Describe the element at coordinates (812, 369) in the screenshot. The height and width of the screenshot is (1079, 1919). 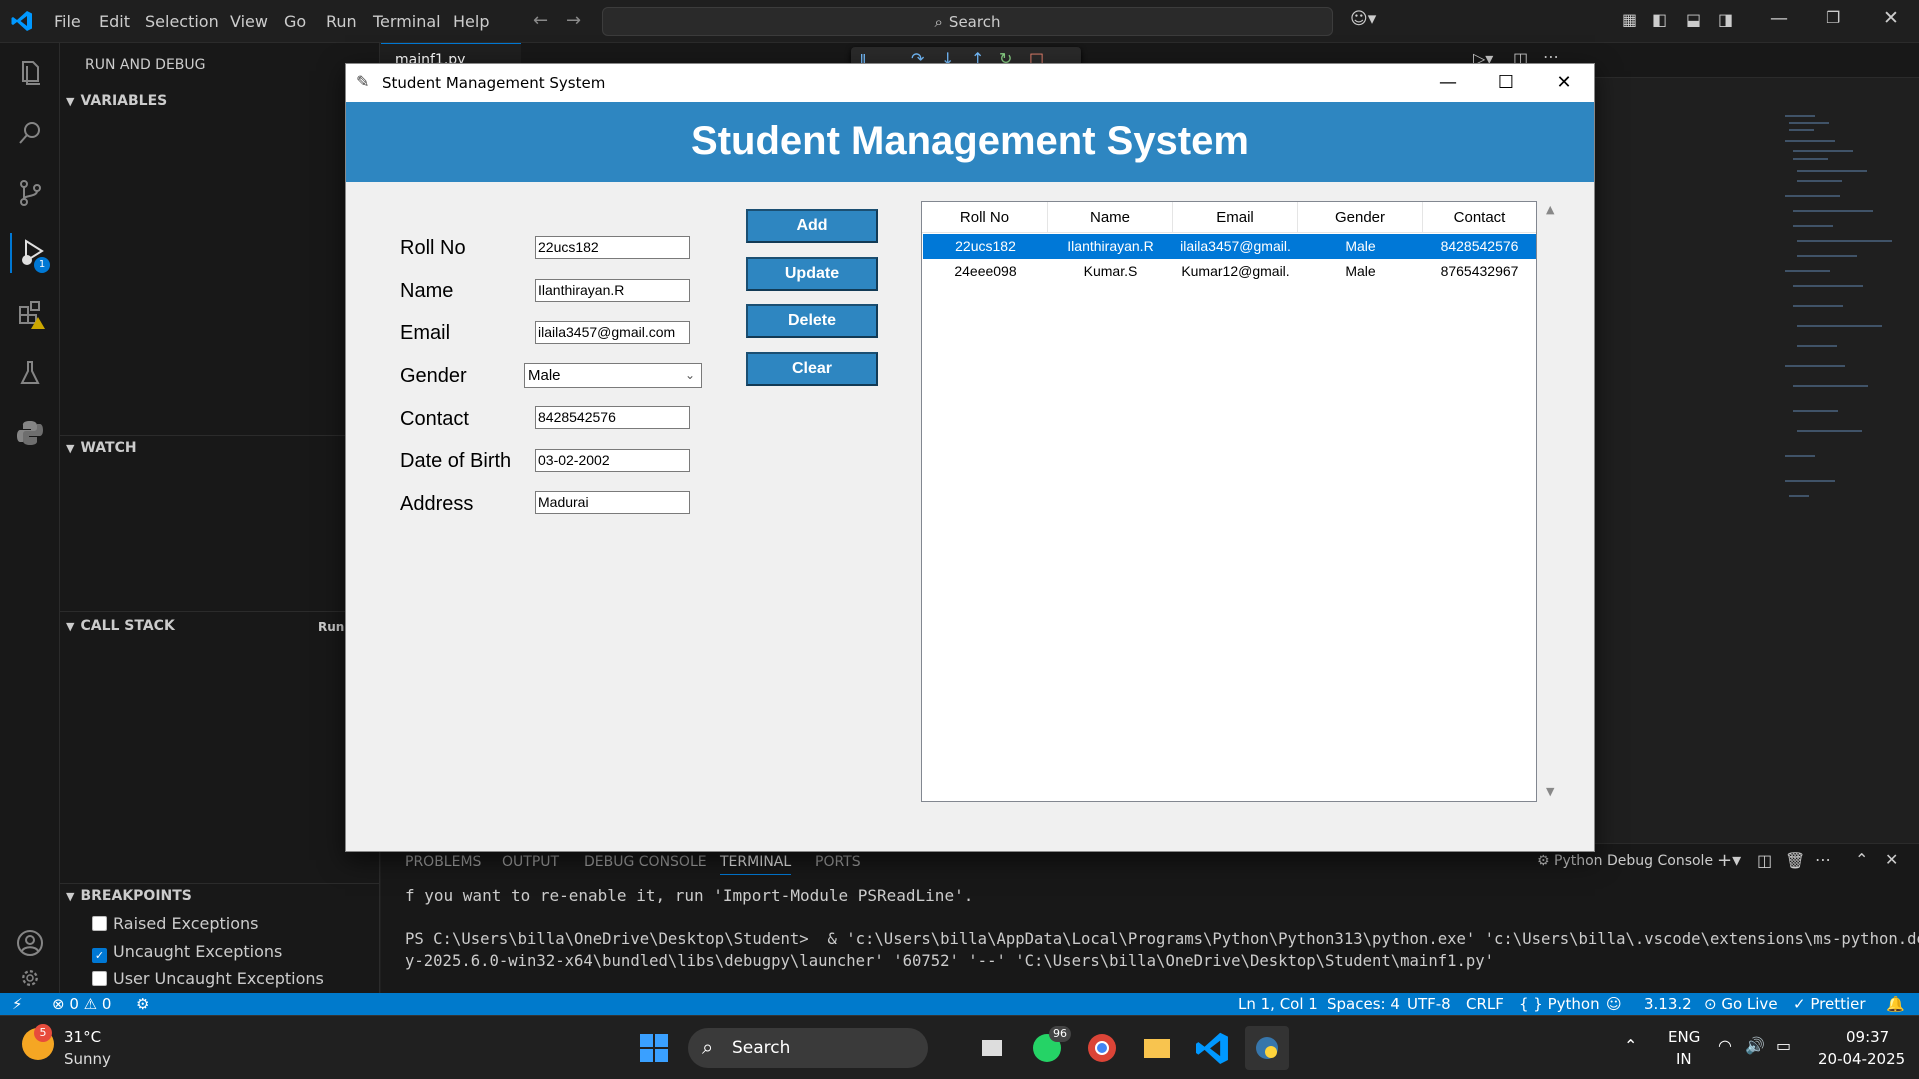
I see `clear-button: Clear` at that location.